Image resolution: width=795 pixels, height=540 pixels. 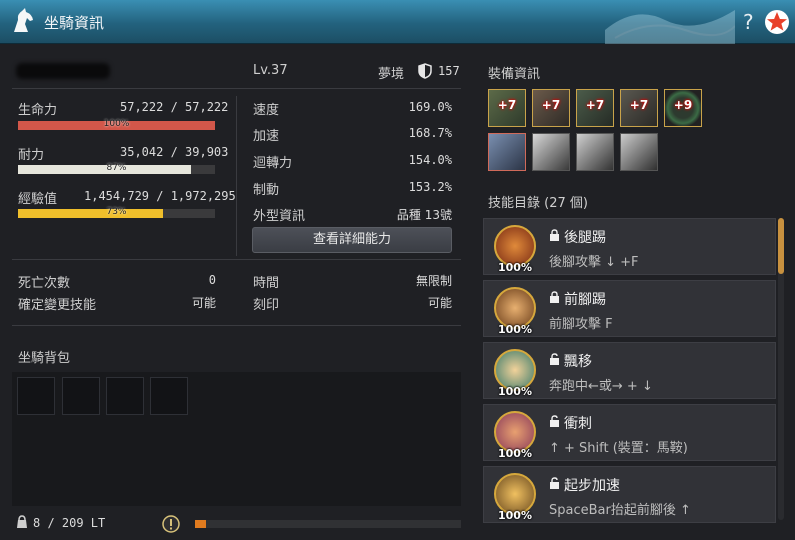 I want to click on death-count-value: 0, so click(x=212, y=280).